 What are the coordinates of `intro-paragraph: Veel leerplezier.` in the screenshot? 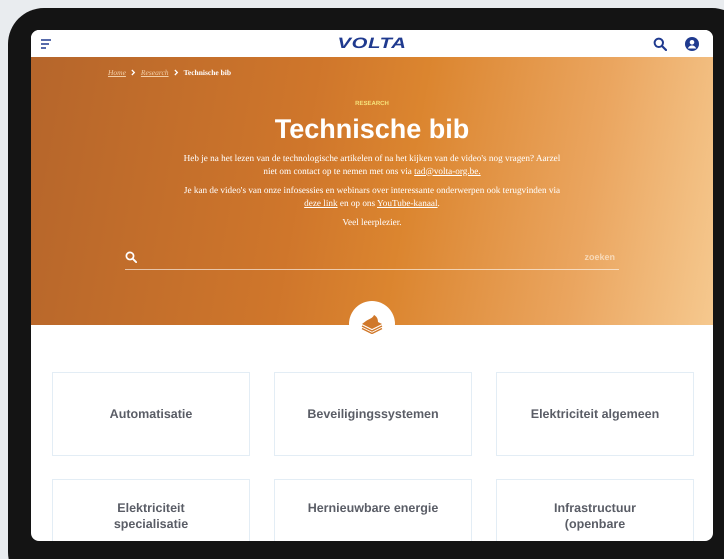 It's located at (372, 222).